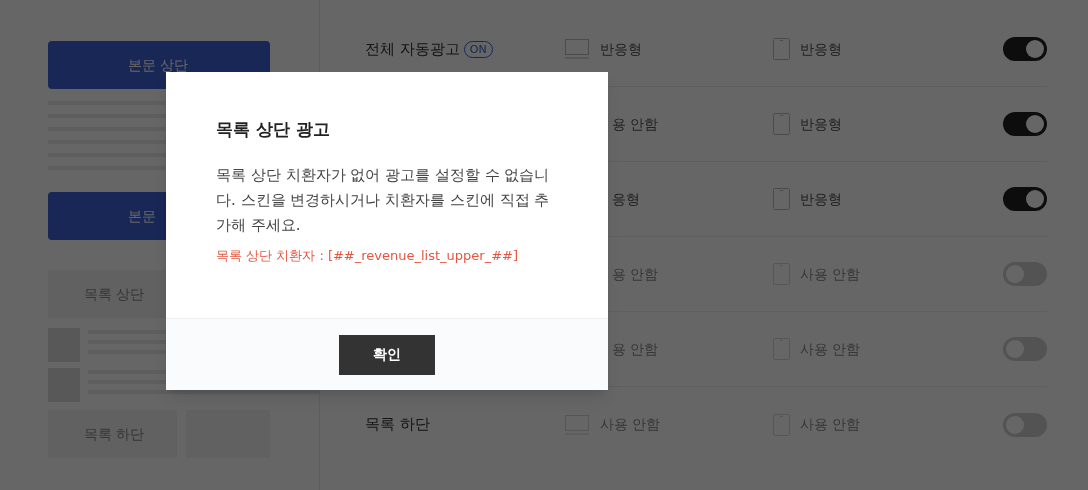 The image size is (1088, 490). Describe the element at coordinates (397, 425) in the screenshot. I see `placement-label: 목록 하단` at that location.